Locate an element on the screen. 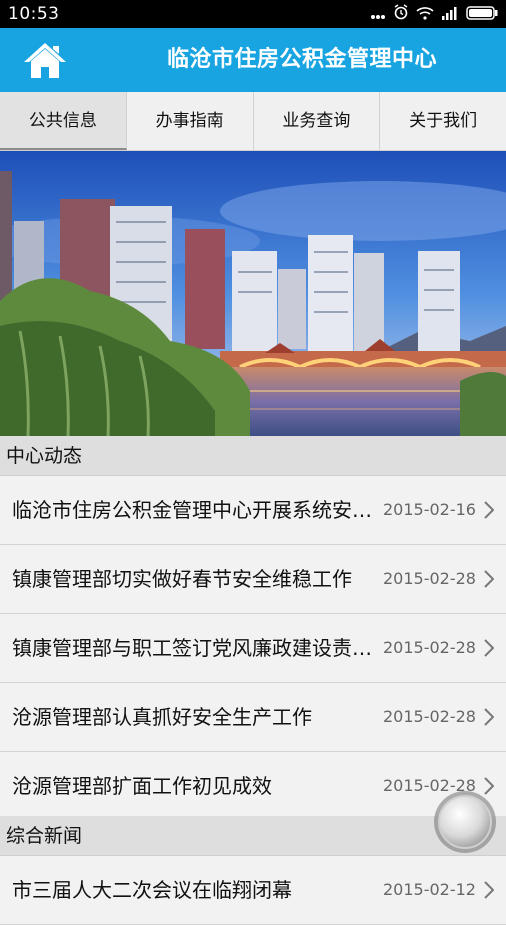  tab-service-guide: 办事指南 is located at coordinates (190, 121).